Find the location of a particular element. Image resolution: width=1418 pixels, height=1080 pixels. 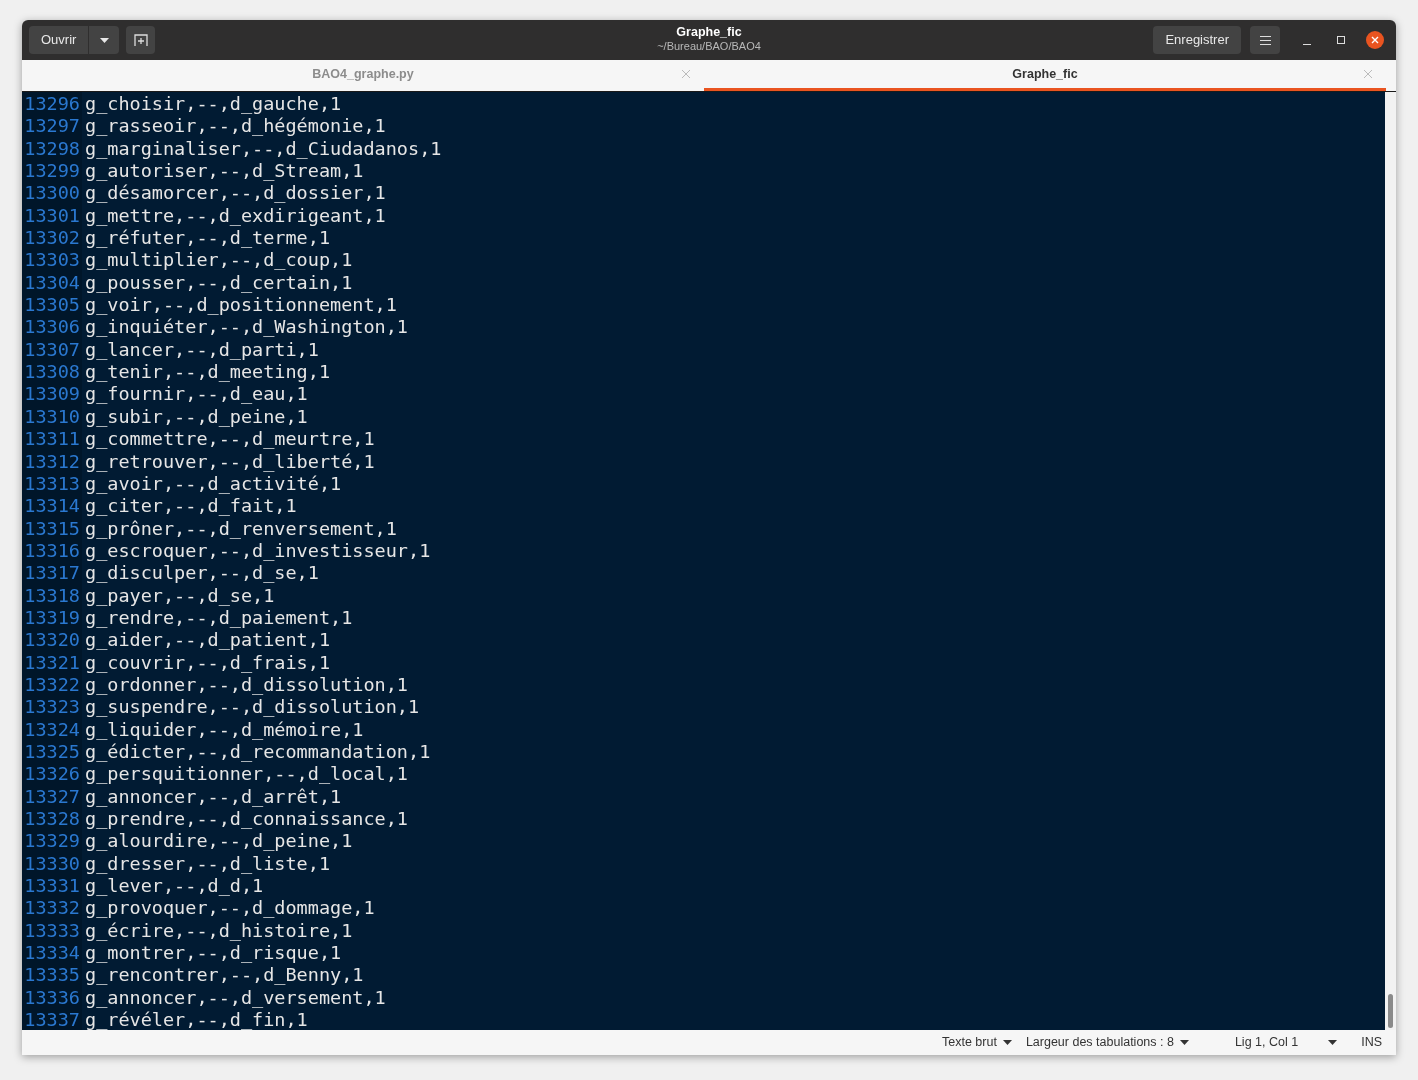

line-number: 13327 is located at coordinates (52, 796).